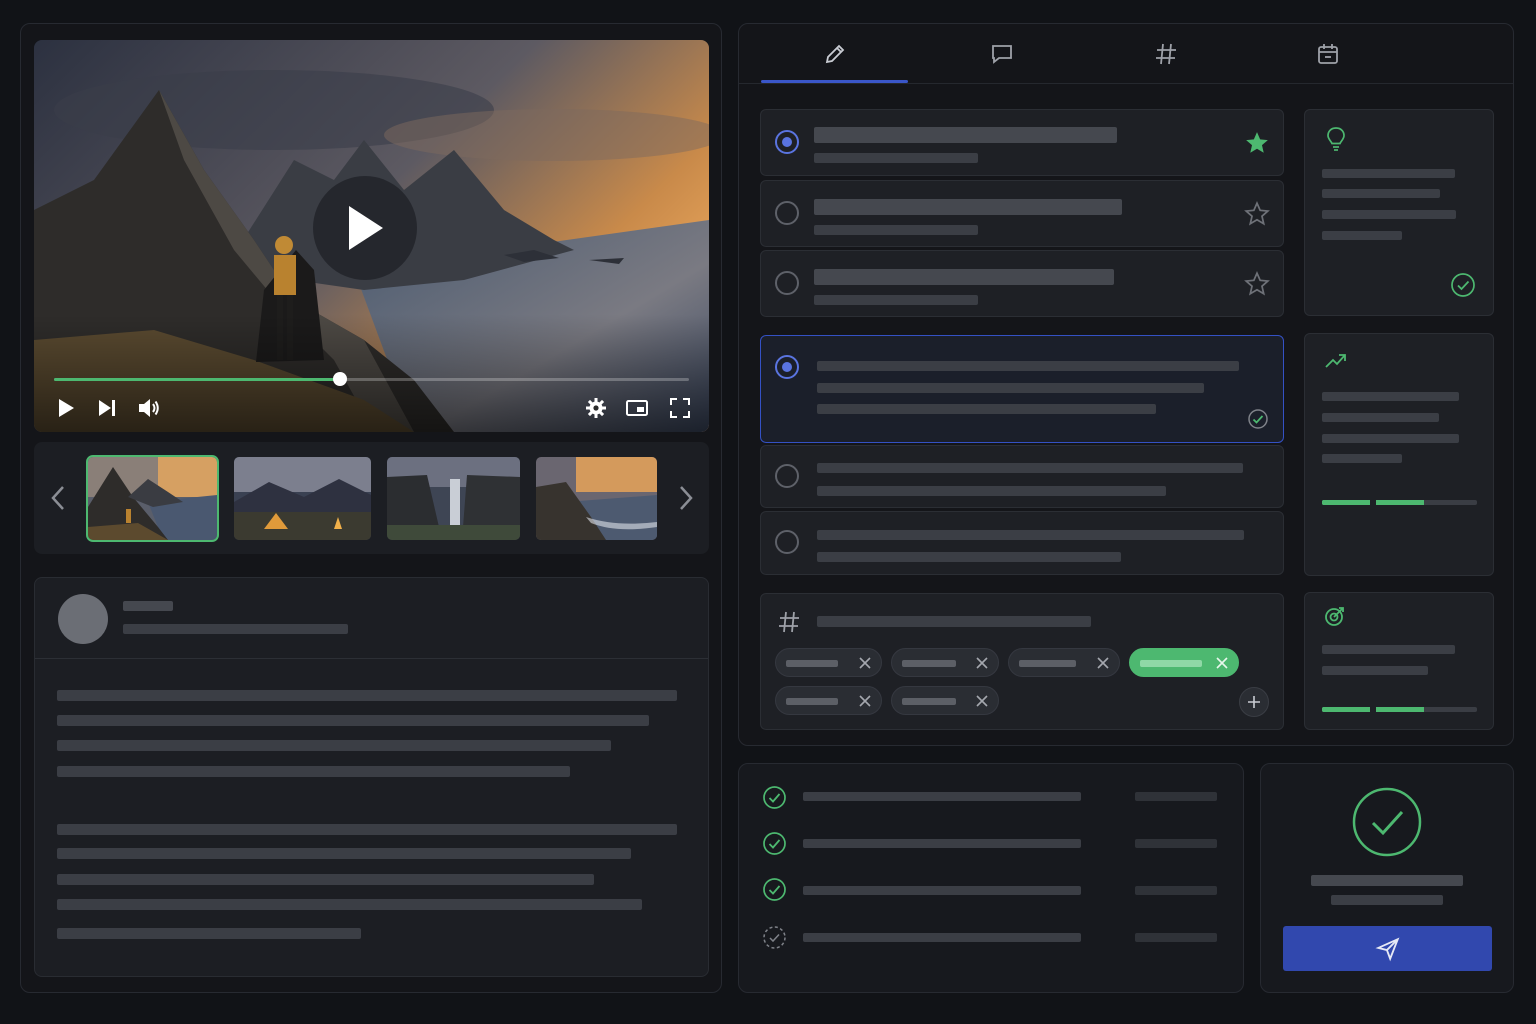 The width and height of the screenshot is (1536, 1024). Describe the element at coordinates (596, 408) in the screenshot. I see `settings-button` at that location.